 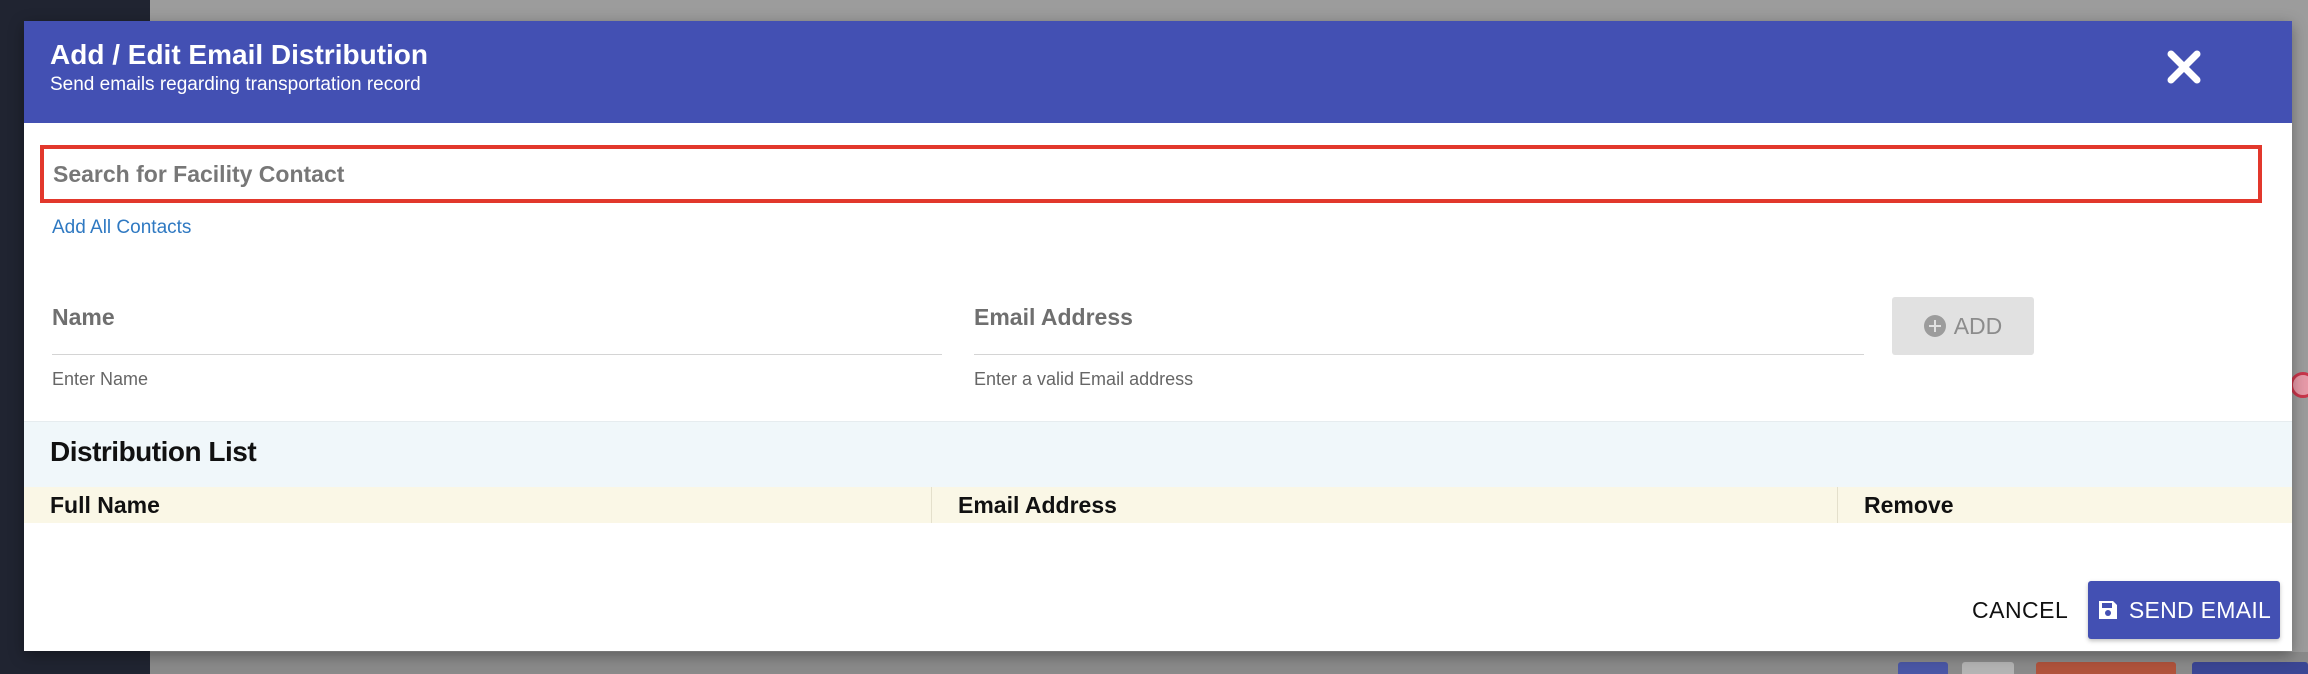 I want to click on save-icon, so click(x=2107, y=610).